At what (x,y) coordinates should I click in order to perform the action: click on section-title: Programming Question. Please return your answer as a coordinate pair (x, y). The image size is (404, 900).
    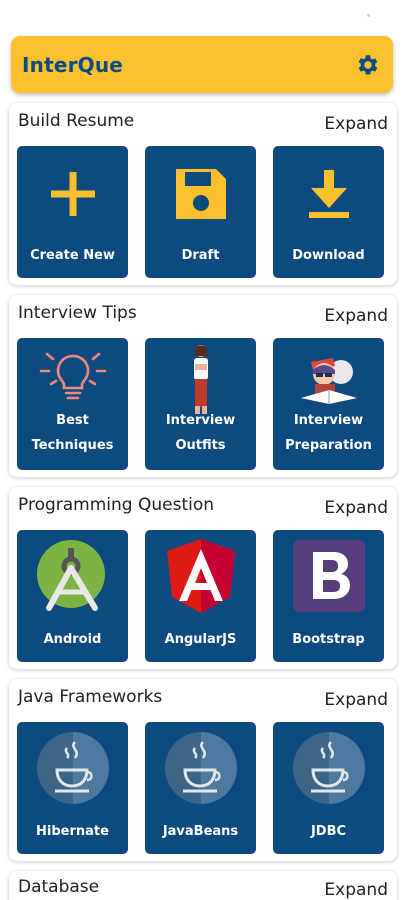
    Looking at the image, I should click on (116, 505).